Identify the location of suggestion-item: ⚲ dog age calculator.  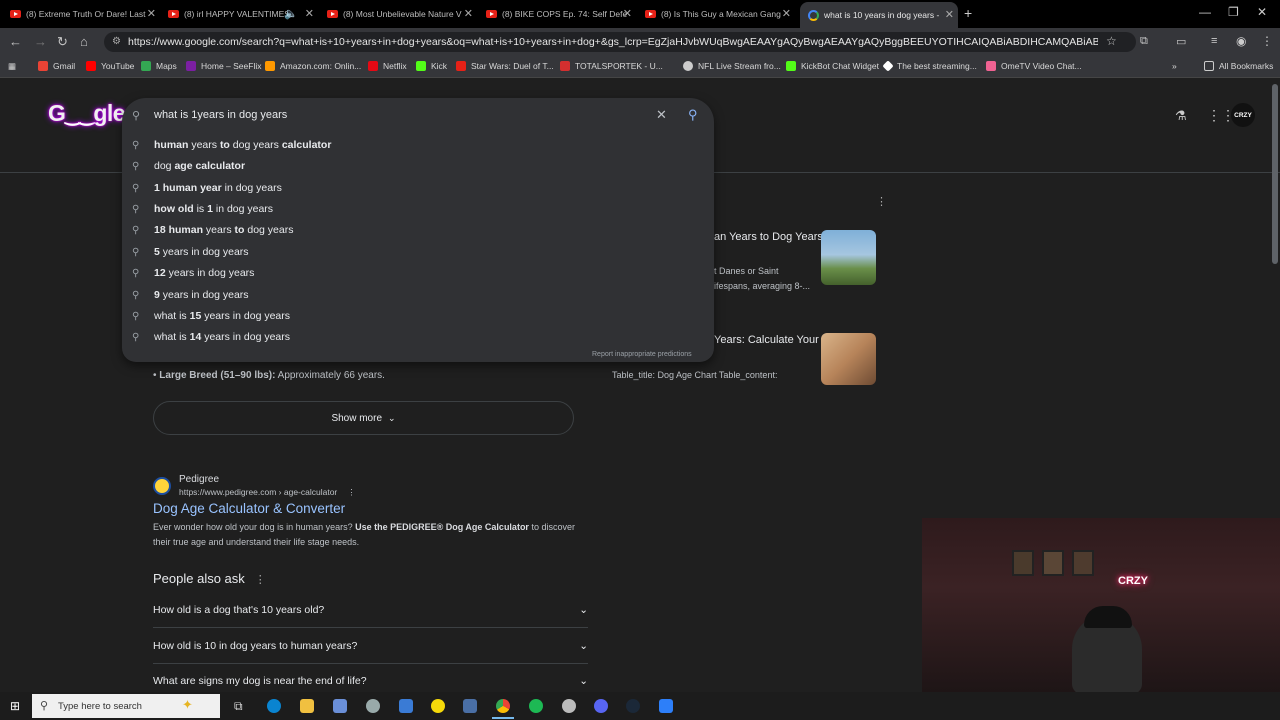
(188, 166).